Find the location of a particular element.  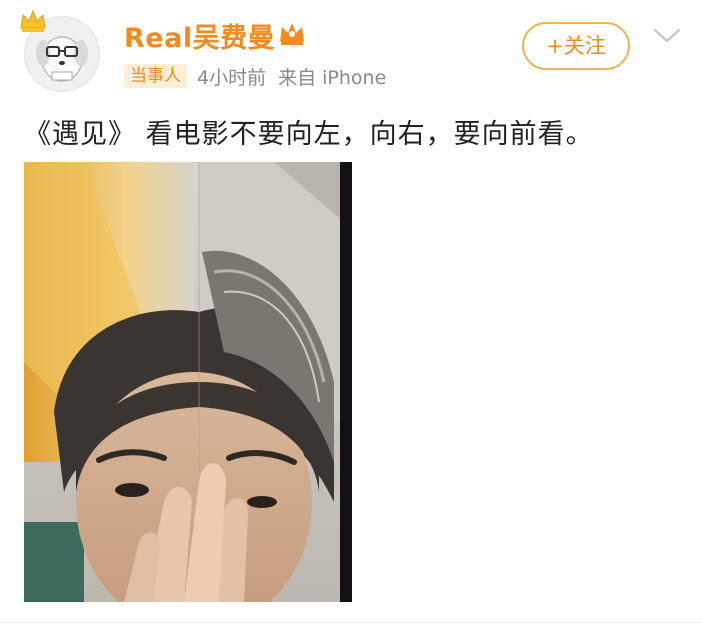

role-tag: 当事人 is located at coordinates (155, 76).